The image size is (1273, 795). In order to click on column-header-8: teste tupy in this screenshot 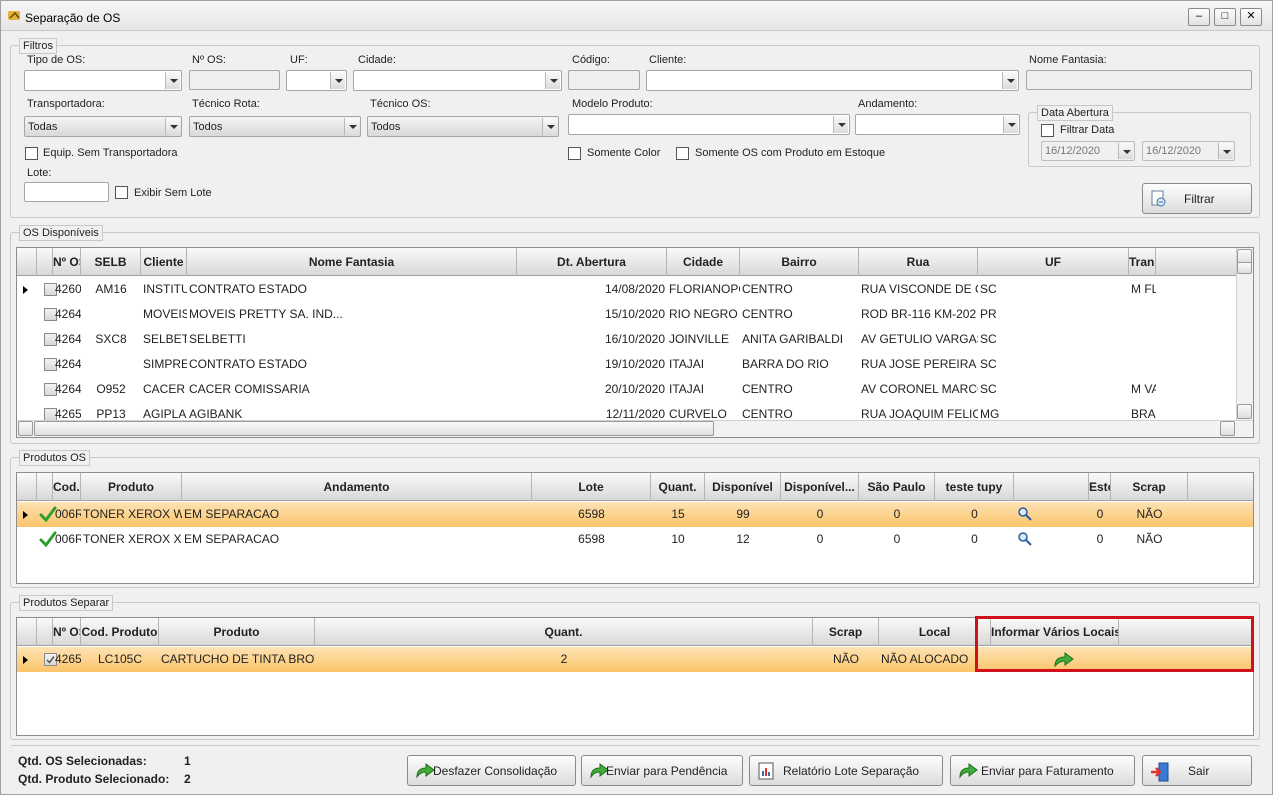, I will do `click(974, 487)`.